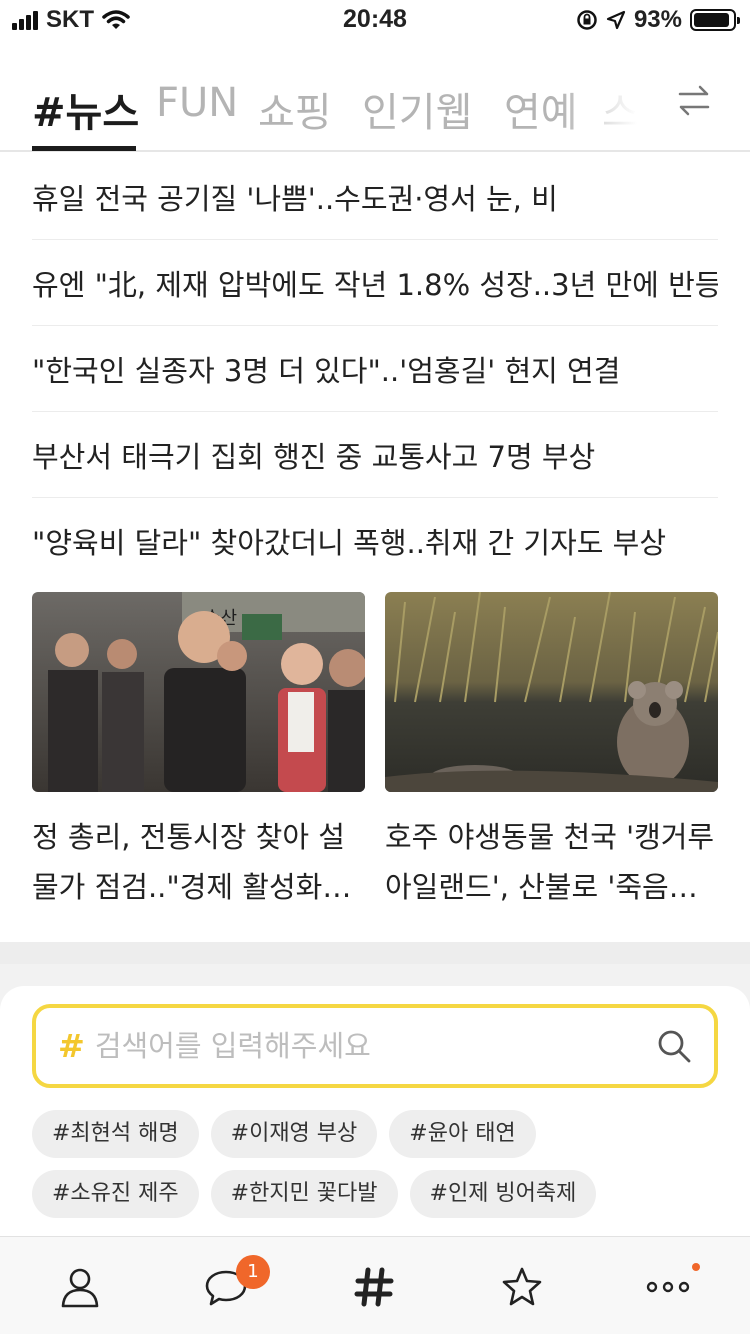 The height and width of the screenshot is (1334, 750). What do you see at coordinates (197, 103) in the screenshot?
I see `tab-fun: FUN` at bounding box center [197, 103].